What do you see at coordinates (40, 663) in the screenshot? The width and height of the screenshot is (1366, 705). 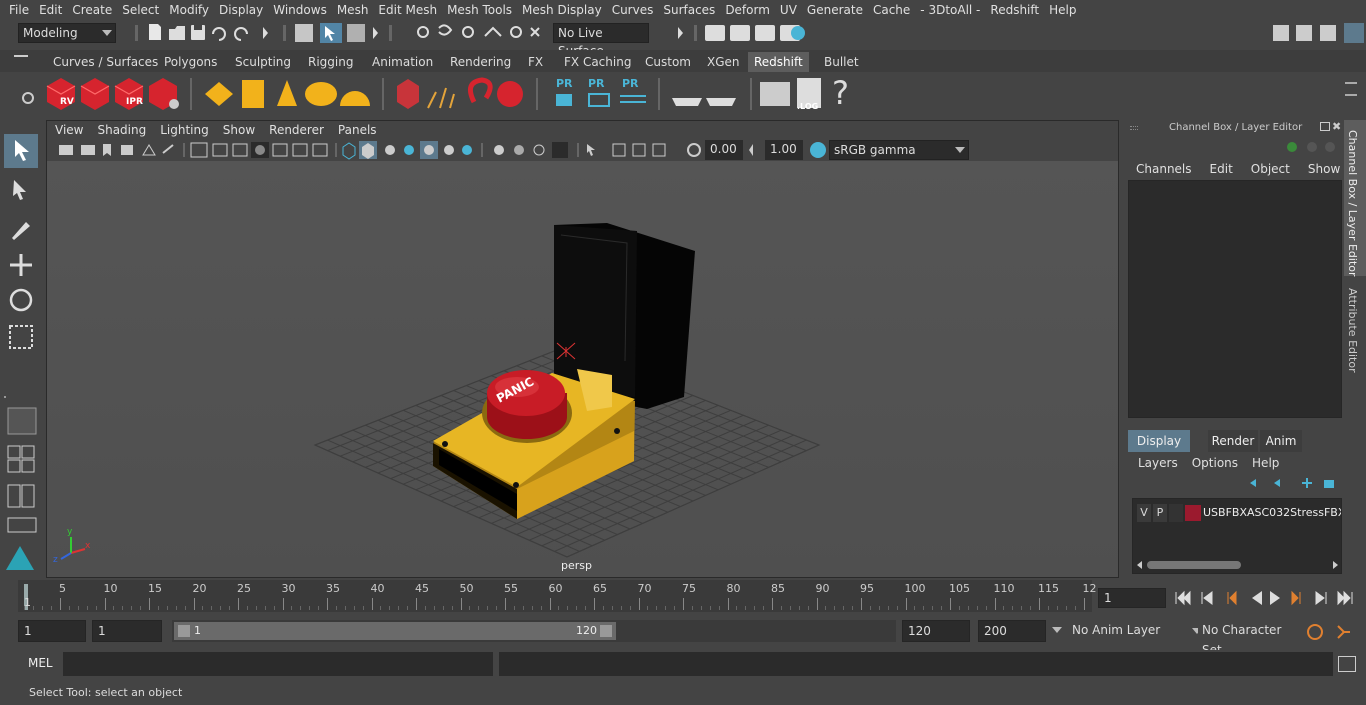 I see `command-language-label: MEL` at bounding box center [40, 663].